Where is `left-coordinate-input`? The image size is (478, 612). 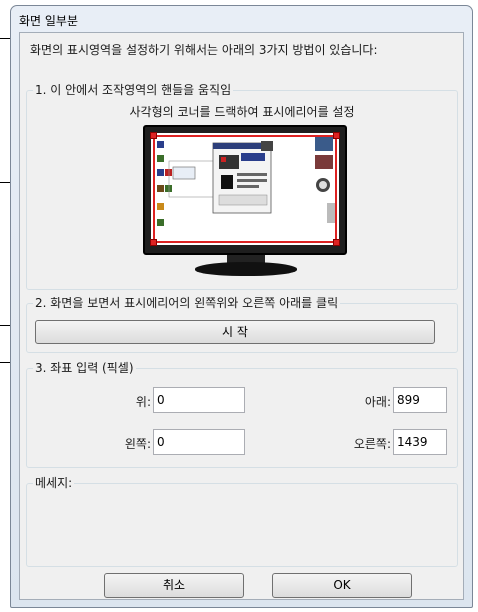
left-coordinate-input is located at coordinates (199, 442).